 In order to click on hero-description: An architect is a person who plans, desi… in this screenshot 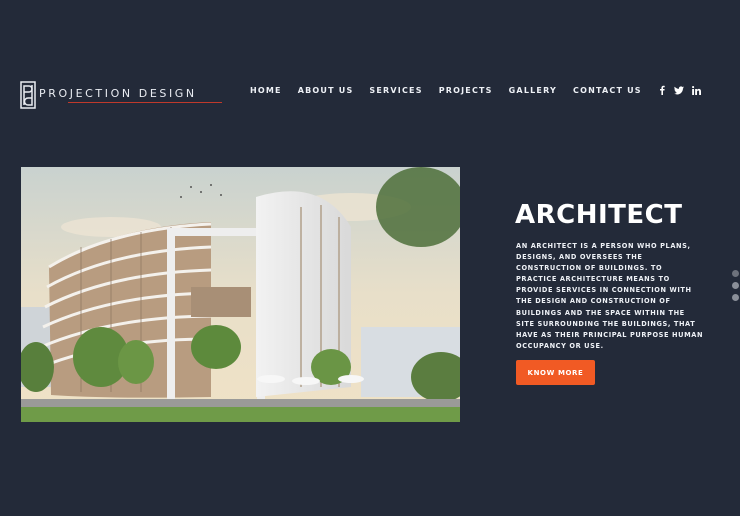, I will do `click(610, 296)`.